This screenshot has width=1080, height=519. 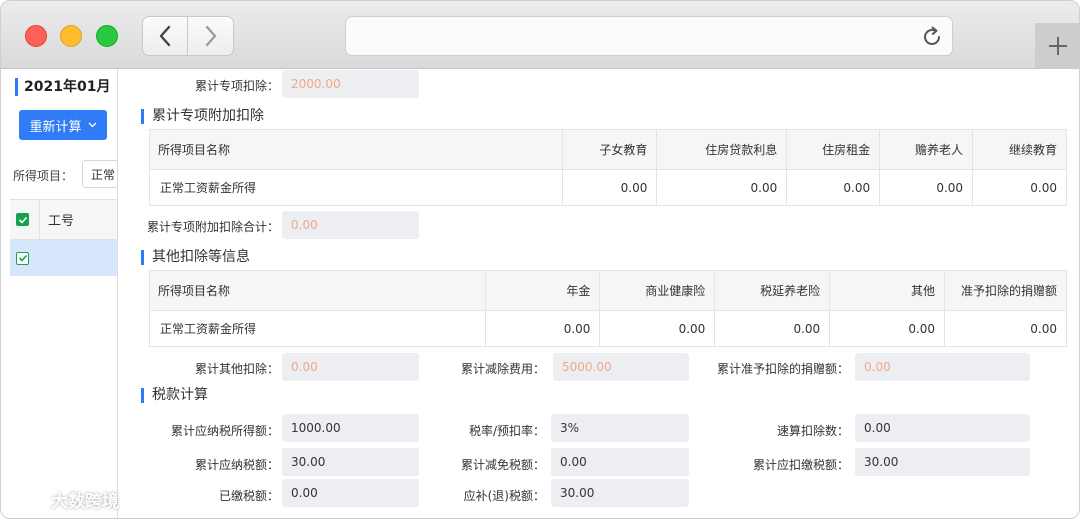 I want to click on left-panel: 2021年01月 重新计算 所得项目： 正常 工号, so click(x=59, y=293).